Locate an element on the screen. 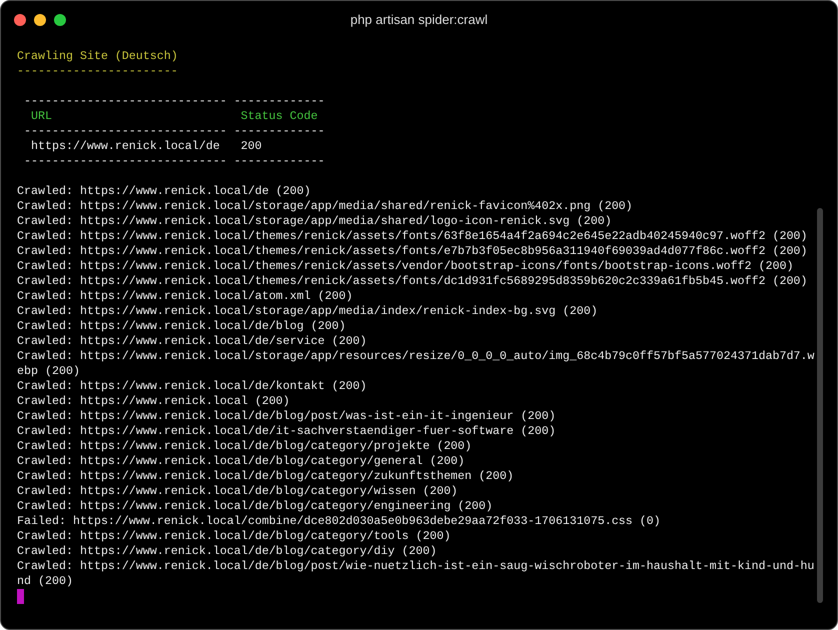  log-line: Crawled: https://www.renick.local/de/kontakt (200) is located at coordinates (192, 386).